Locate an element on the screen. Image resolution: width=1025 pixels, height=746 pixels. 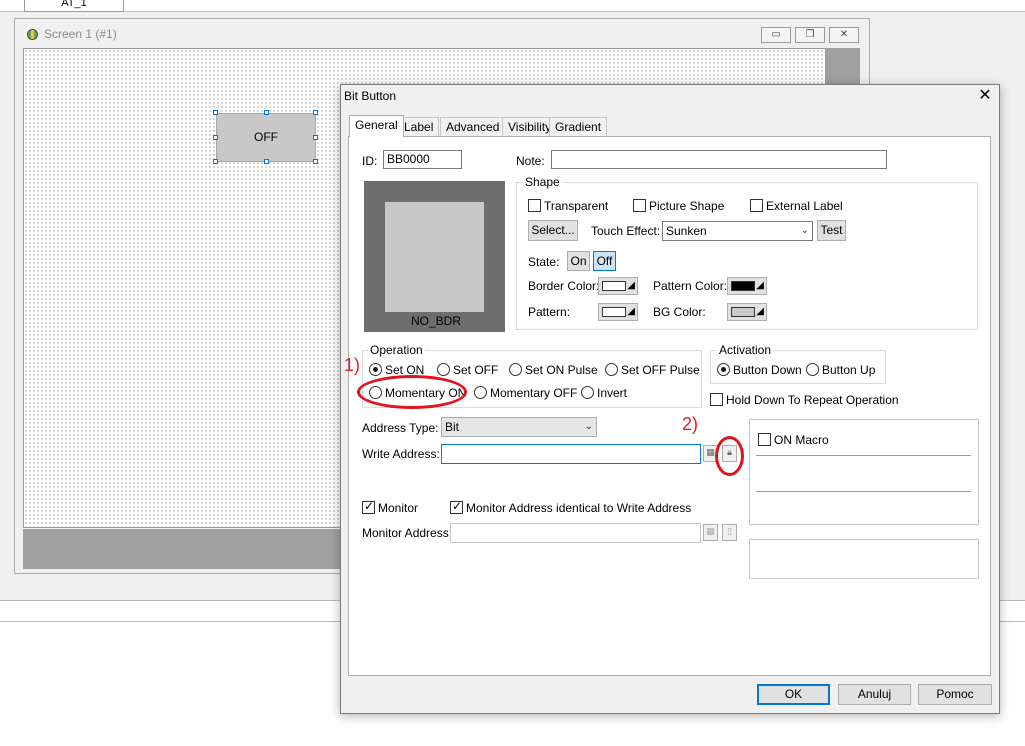
button-up-radio is located at coordinates (812, 369).